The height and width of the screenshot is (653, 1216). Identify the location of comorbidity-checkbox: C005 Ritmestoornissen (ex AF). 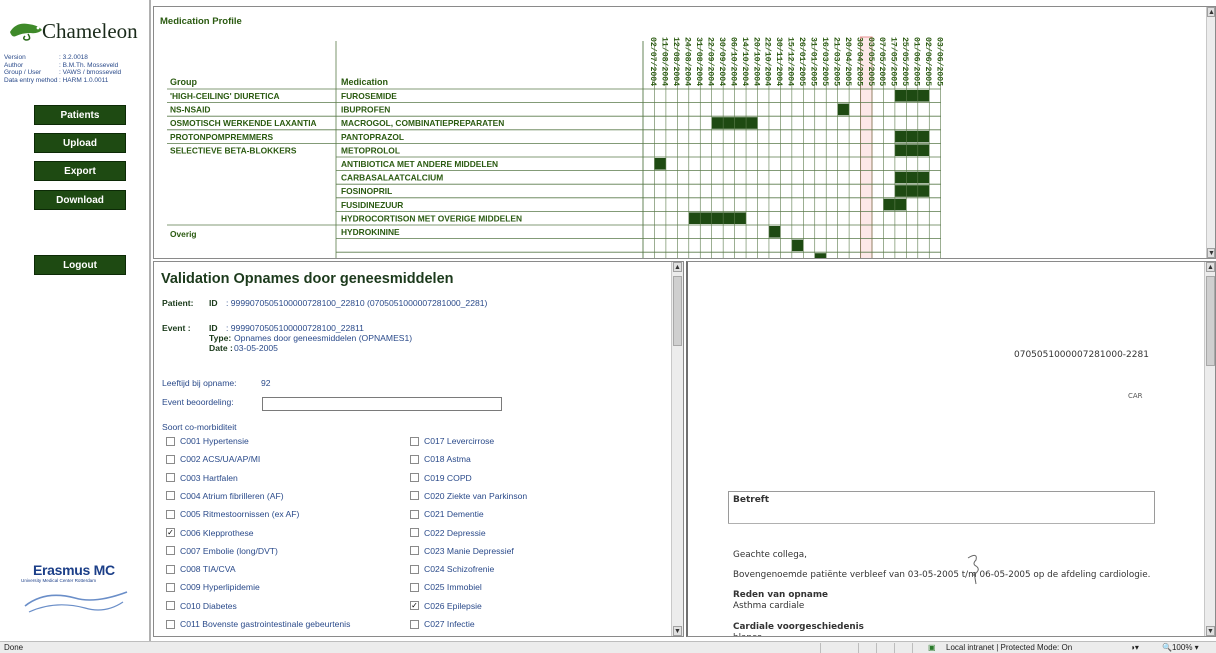
(232, 514).